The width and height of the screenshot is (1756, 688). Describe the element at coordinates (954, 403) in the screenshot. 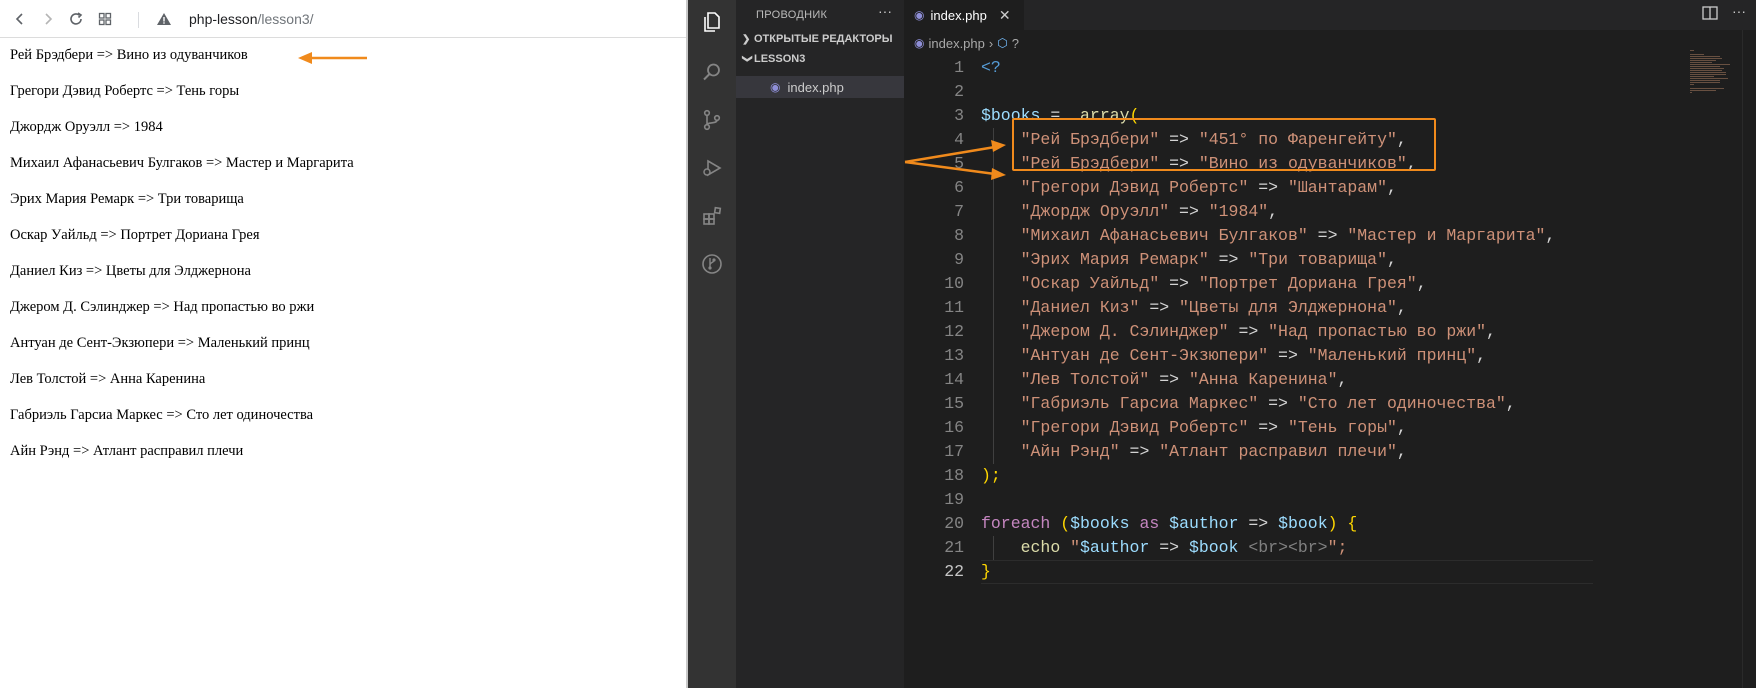

I see `line-number: 15` at that location.